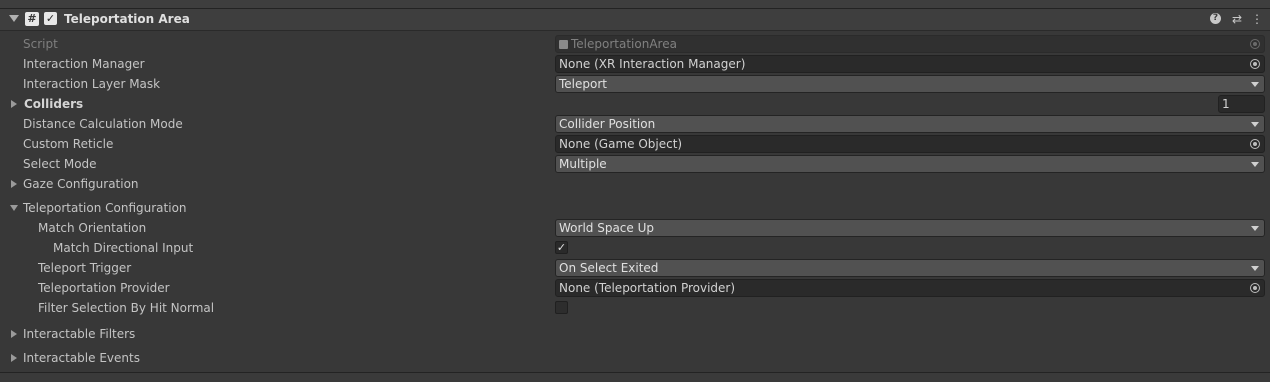  What do you see at coordinates (561, 247) in the screenshot?
I see `match-directional-input-checkbox: ✓` at bounding box center [561, 247].